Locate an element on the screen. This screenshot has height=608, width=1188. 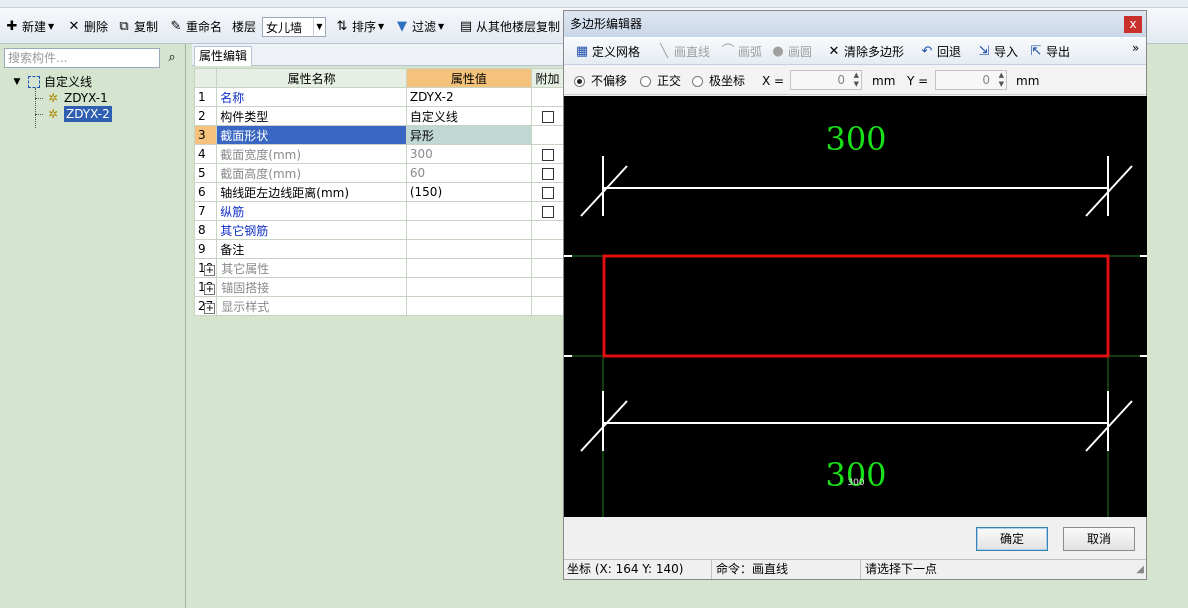
delete-button: ✕ 删除 is located at coordinates (87, 27).